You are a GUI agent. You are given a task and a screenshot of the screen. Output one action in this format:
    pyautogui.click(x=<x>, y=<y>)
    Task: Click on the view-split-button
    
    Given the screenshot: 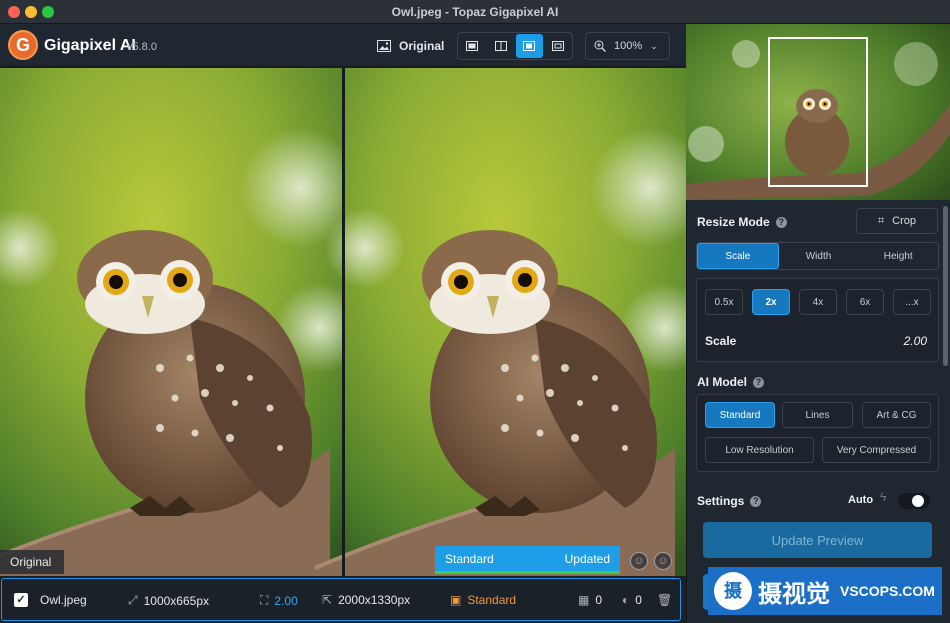 What is the action you would take?
    pyautogui.click(x=501, y=46)
    